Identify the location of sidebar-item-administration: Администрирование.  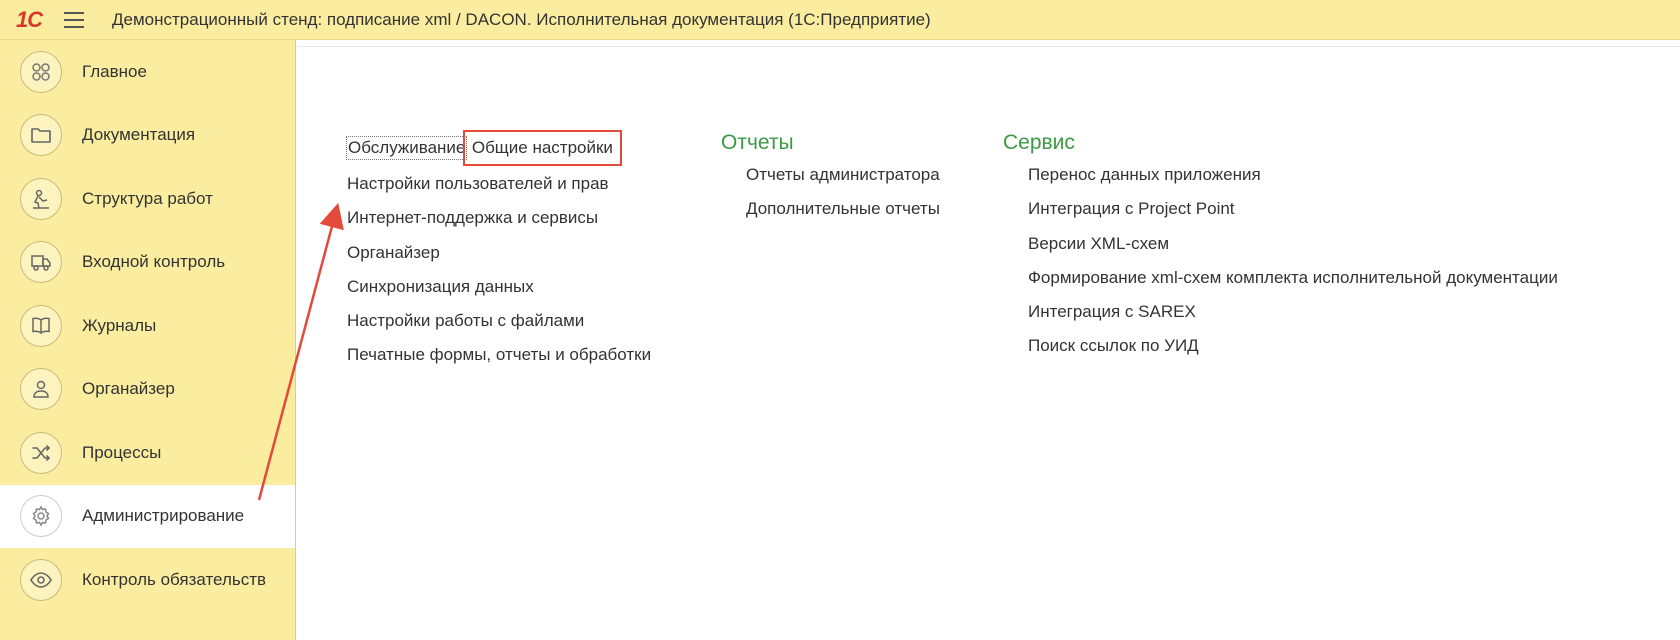
(147, 516).